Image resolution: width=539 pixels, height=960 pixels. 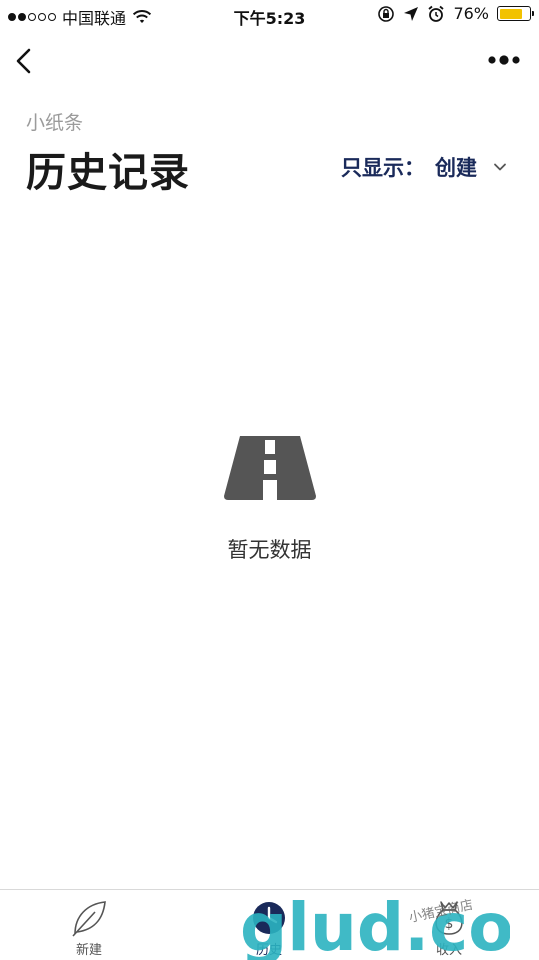 I want to click on money-bag-icon: $, so click(x=449, y=918).